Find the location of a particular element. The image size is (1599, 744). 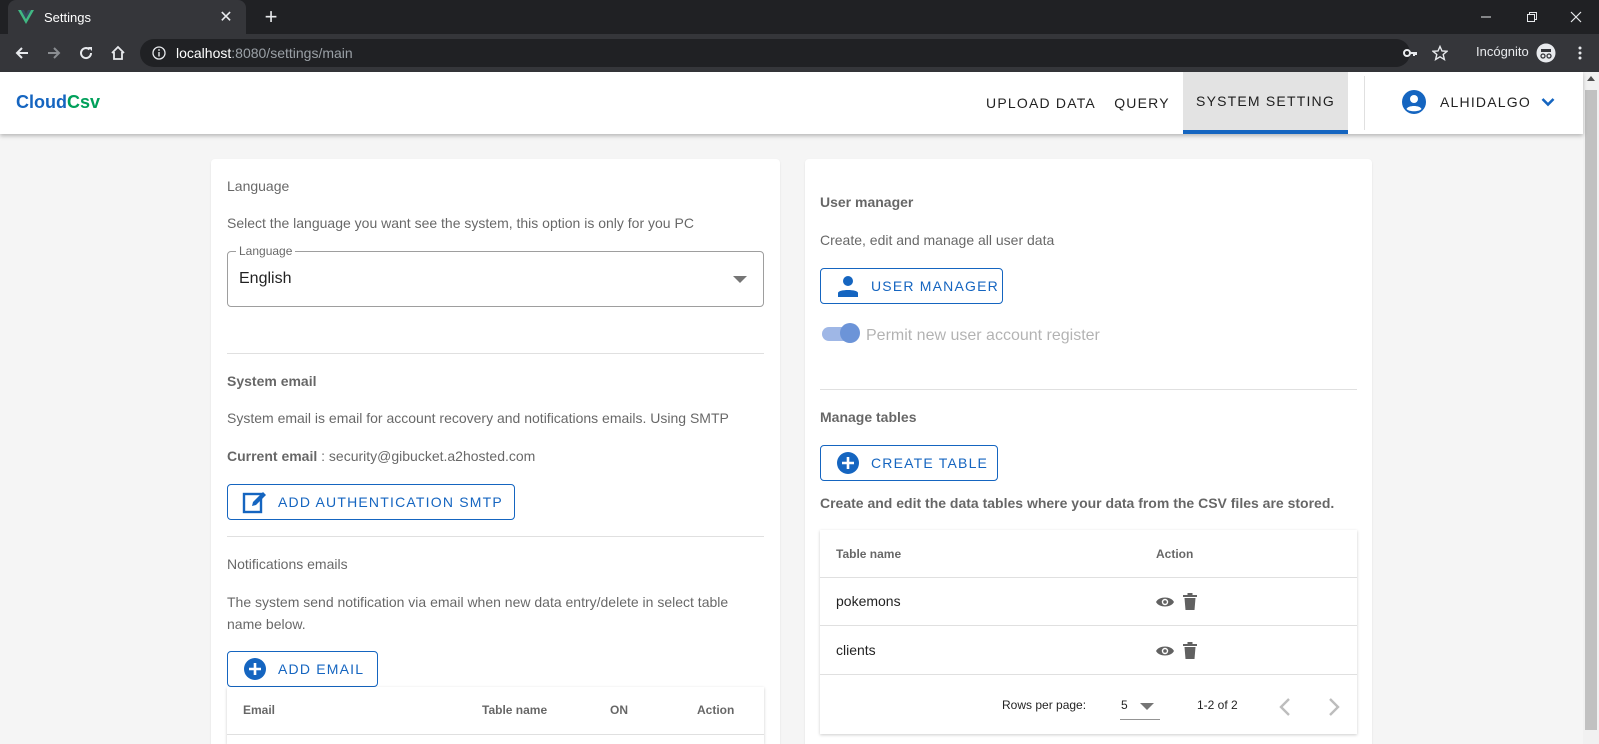

language-select-value: English is located at coordinates (265, 278).